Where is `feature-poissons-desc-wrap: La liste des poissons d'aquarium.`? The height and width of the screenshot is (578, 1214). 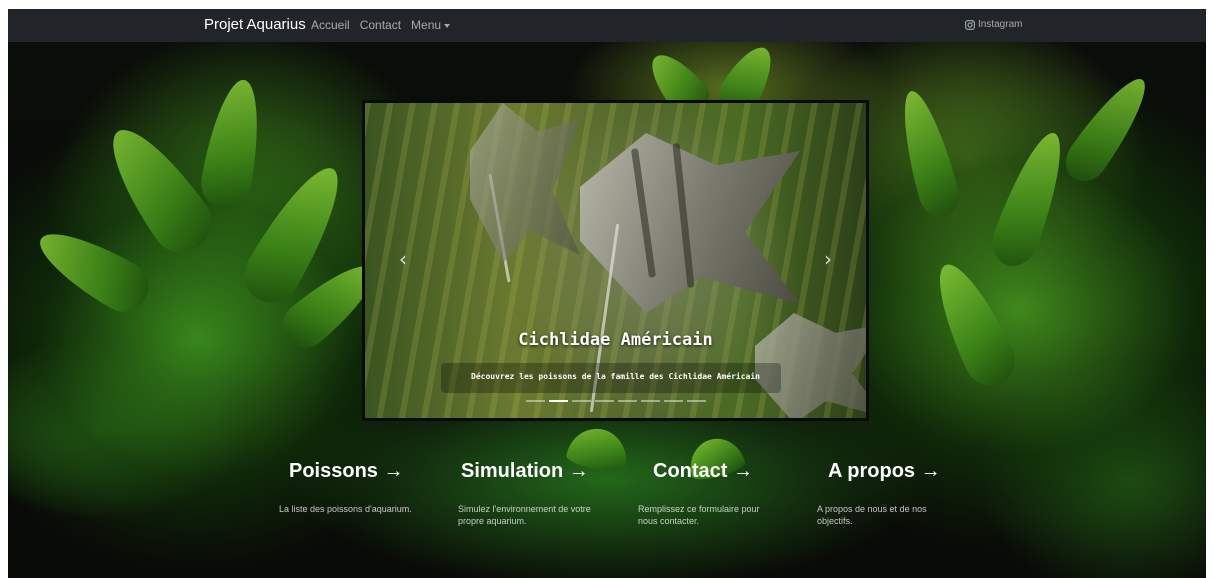 feature-poissons-desc-wrap: La liste des poissons d'aquarium. is located at coordinates (349, 504).